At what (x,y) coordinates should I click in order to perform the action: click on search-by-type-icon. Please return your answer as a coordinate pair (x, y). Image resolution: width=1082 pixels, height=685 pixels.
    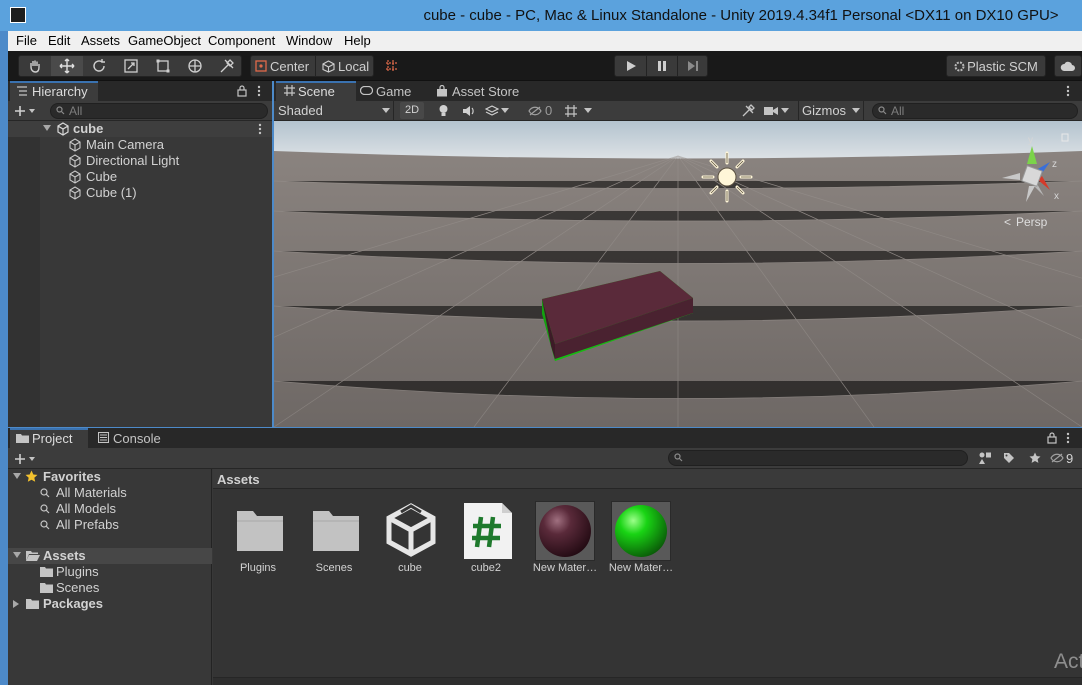
    Looking at the image, I should click on (985, 458).